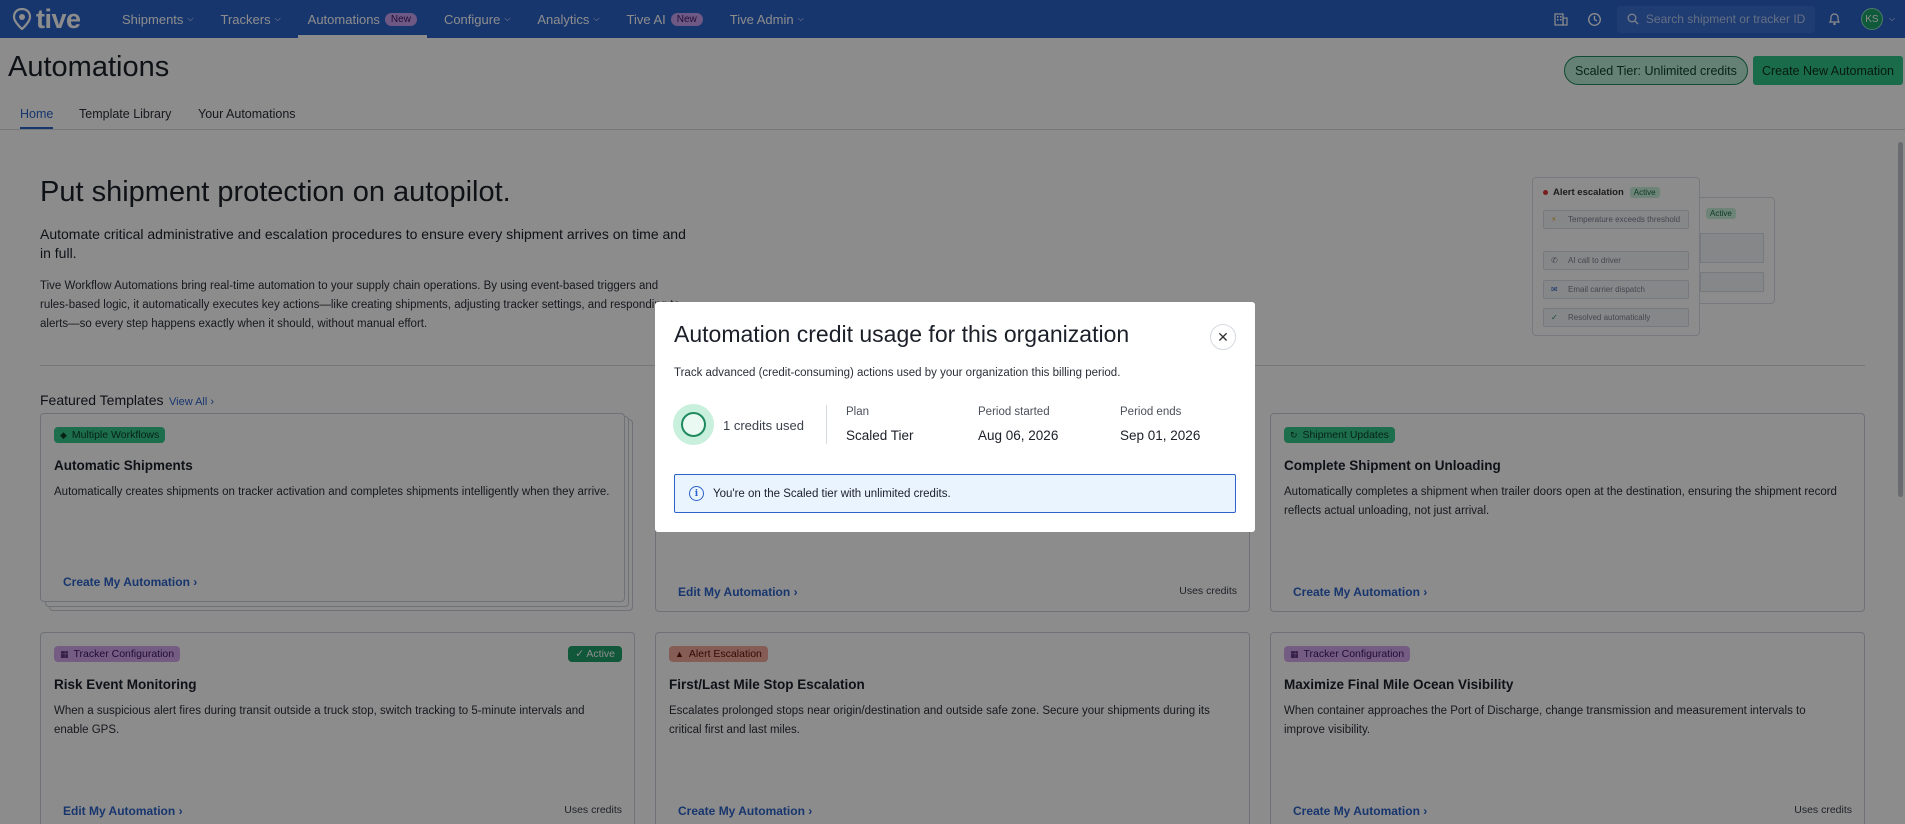 Image resolution: width=1905 pixels, height=824 pixels. What do you see at coordinates (1018, 435) in the screenshot?
I see `period-started-value: Aug 06, 2026` at bounding box center [1018, 435].